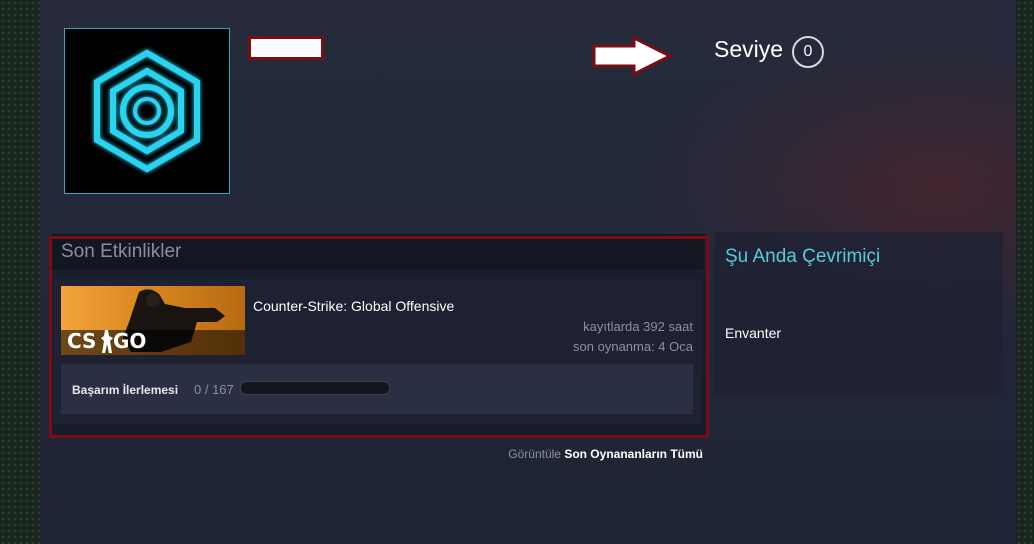 The height and width of the screenshot is (544, 1034). Describe the element at coordinates (749, 49) in the screenshot. I see `level-label: Seviye` at that location.